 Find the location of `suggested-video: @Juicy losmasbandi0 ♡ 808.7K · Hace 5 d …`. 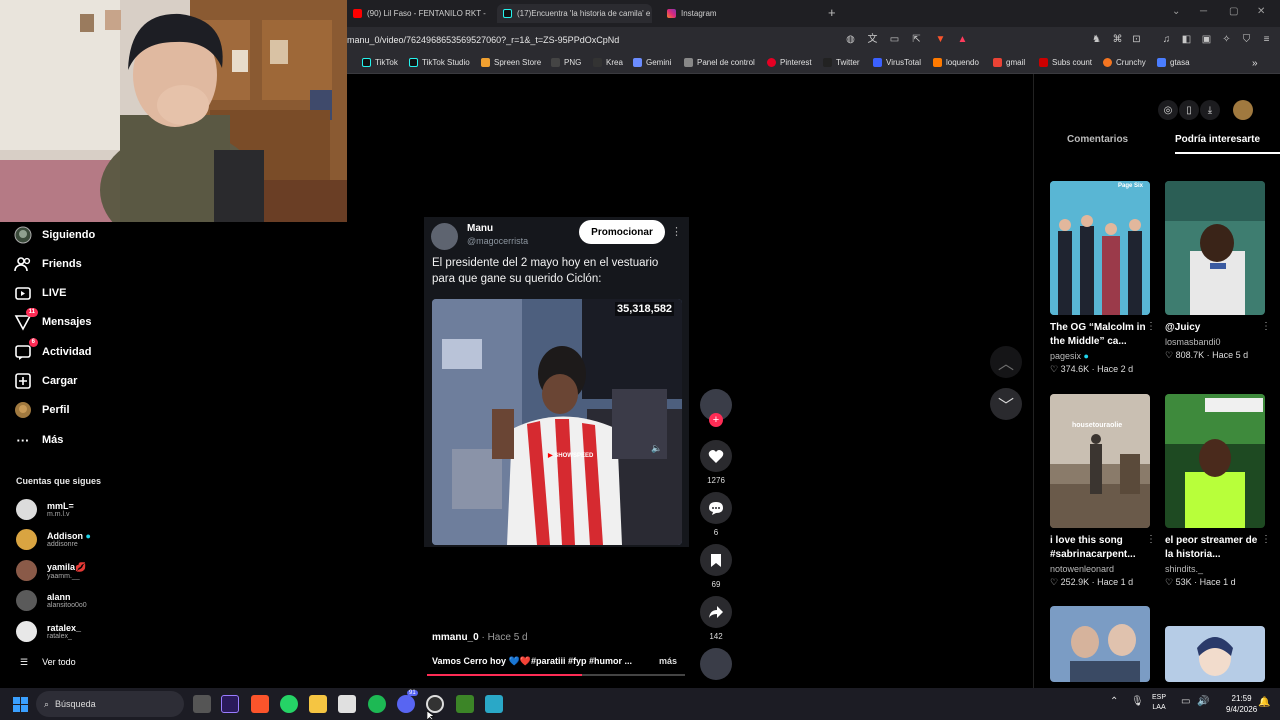

suggested-video: @Juicy losmasbandi0 ♡ 808.7K · Hace 5 d … is located at coordinates (1218, 271).